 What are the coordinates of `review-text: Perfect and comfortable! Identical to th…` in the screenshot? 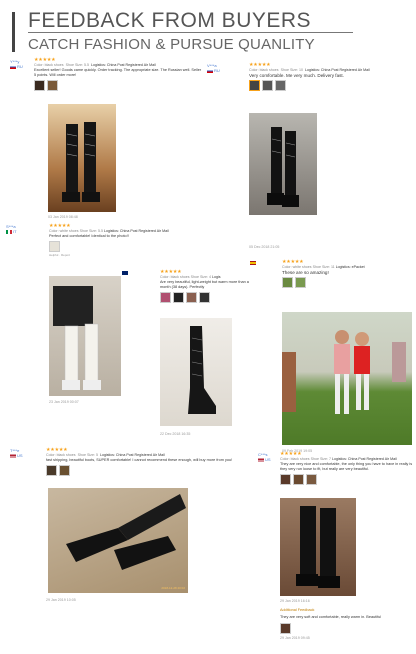 It's located at (89, 236).